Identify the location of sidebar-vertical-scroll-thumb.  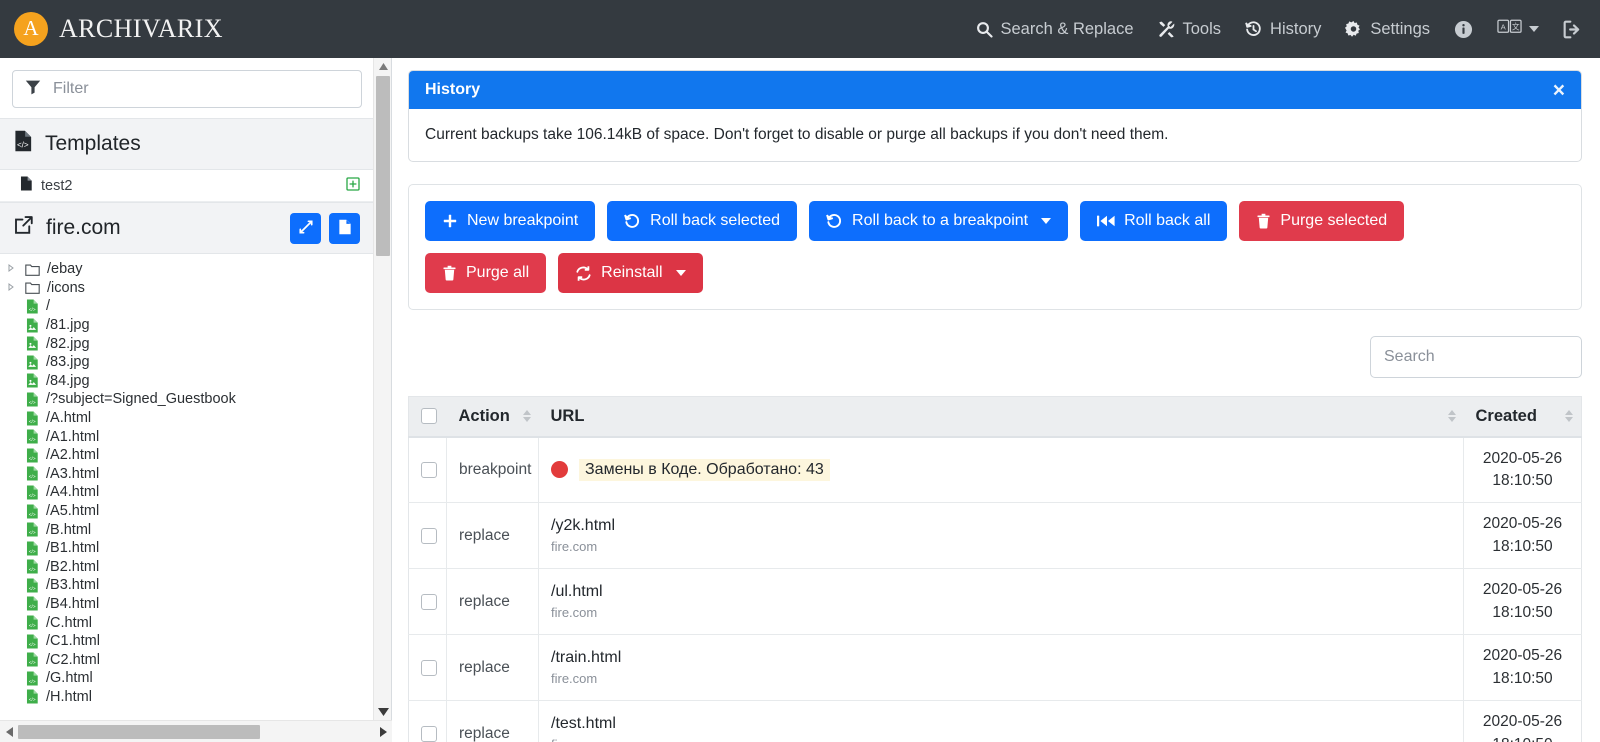
(383, 166).